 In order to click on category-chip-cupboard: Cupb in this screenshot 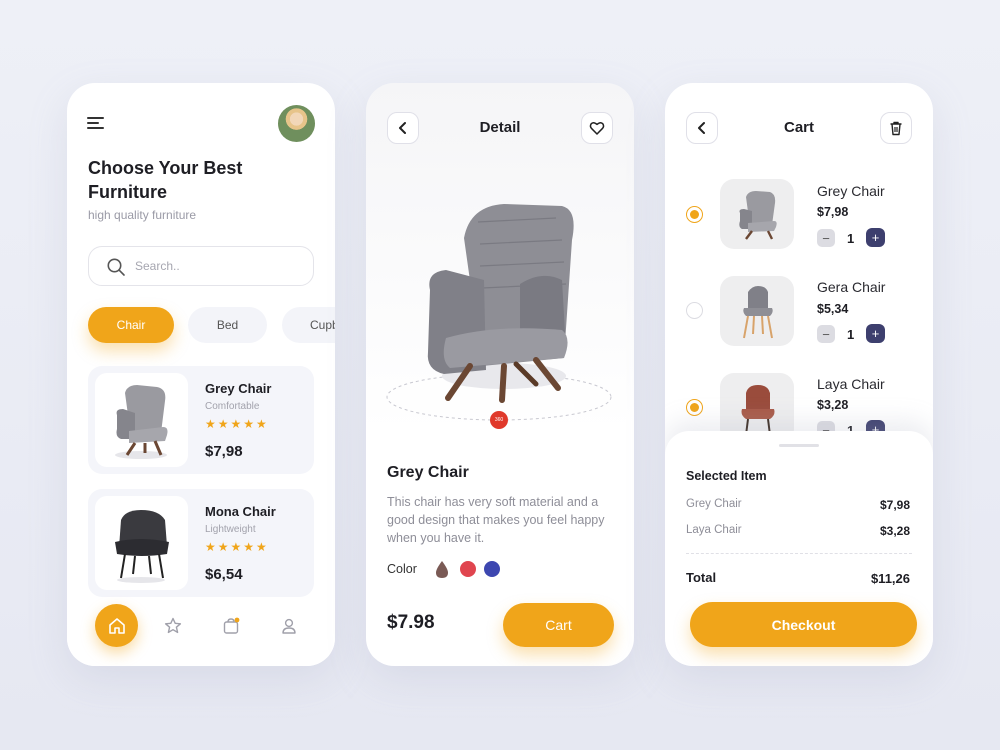, I will do `click(308, 325)`.